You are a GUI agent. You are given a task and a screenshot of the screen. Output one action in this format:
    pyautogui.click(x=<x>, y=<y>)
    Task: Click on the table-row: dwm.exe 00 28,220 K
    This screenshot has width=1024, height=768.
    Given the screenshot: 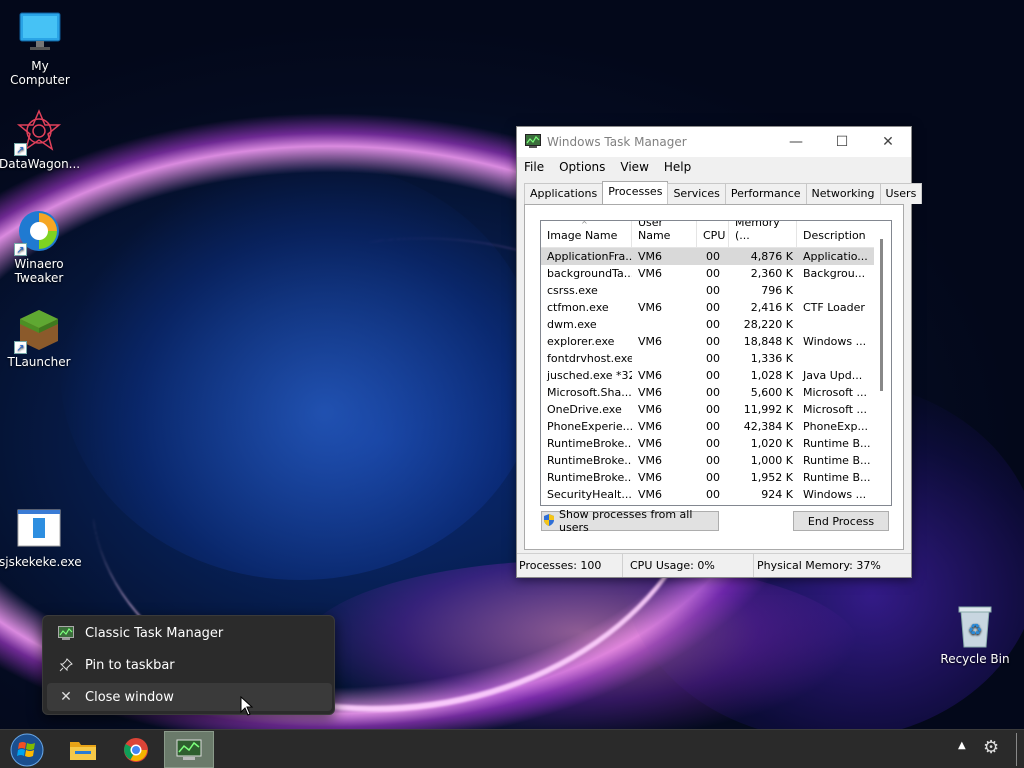 What is the action you would take?
    pyautogui.click(x=716, y=324)
    